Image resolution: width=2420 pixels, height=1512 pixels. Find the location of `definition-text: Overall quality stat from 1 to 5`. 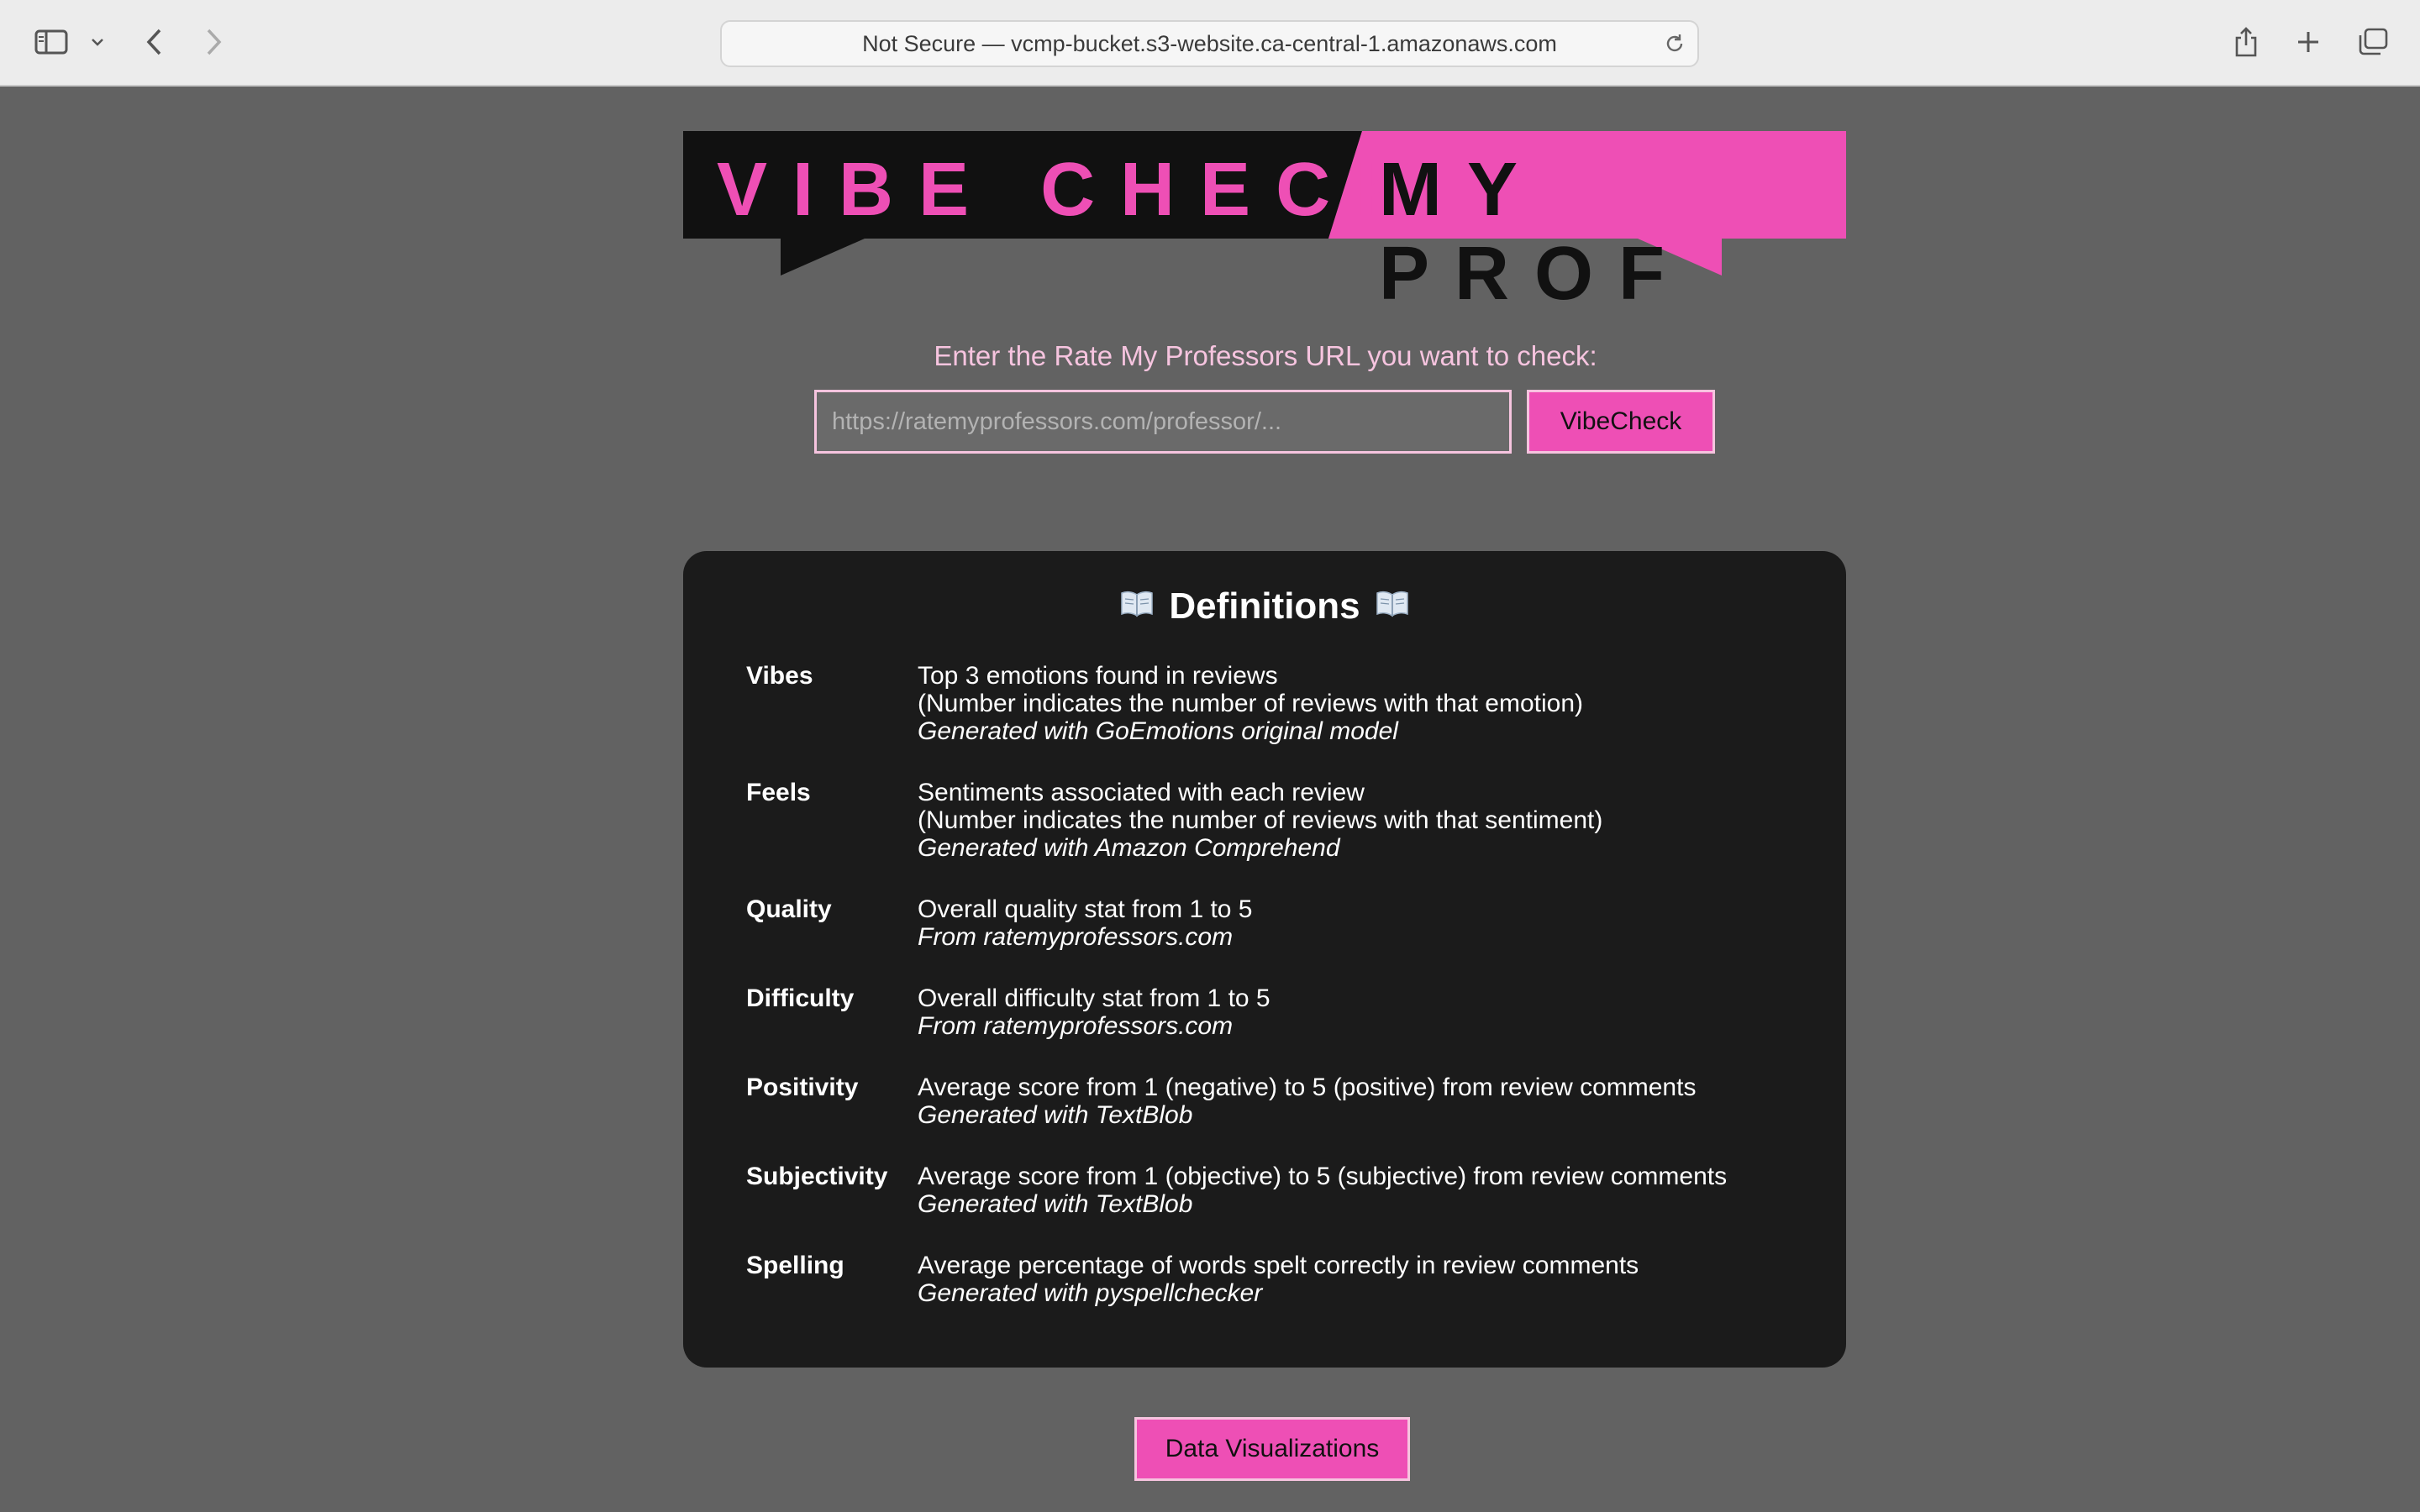

definition-text: Overall quality stat from 1 to 5 is located at coordinates (1085, 909).